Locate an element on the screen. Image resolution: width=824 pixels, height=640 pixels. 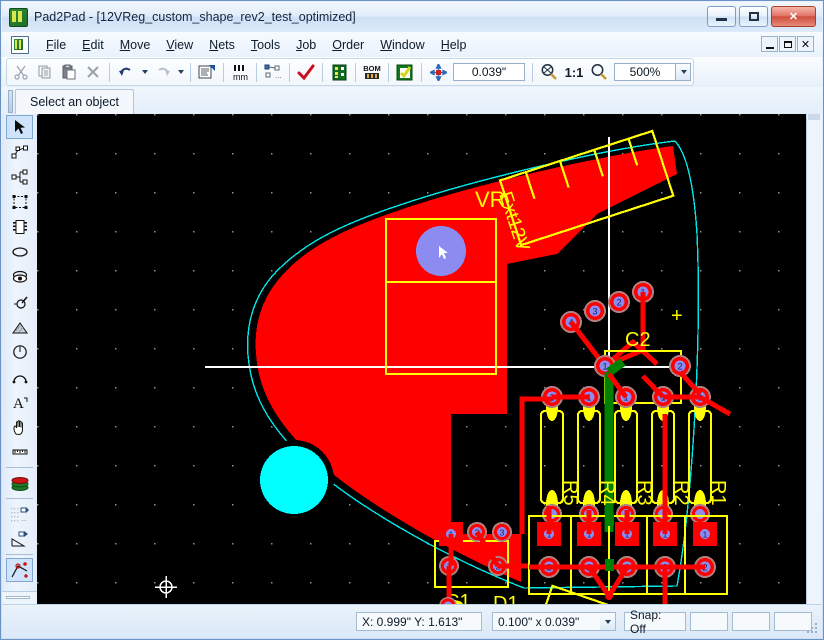
resize-grip is located at coordinates (812, 628).